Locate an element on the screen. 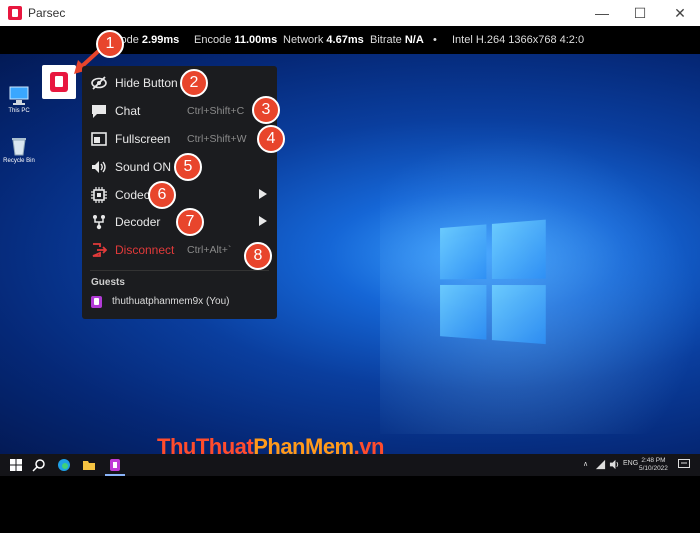  parsec-taskbar-icon is located at coordinates (115, 465).